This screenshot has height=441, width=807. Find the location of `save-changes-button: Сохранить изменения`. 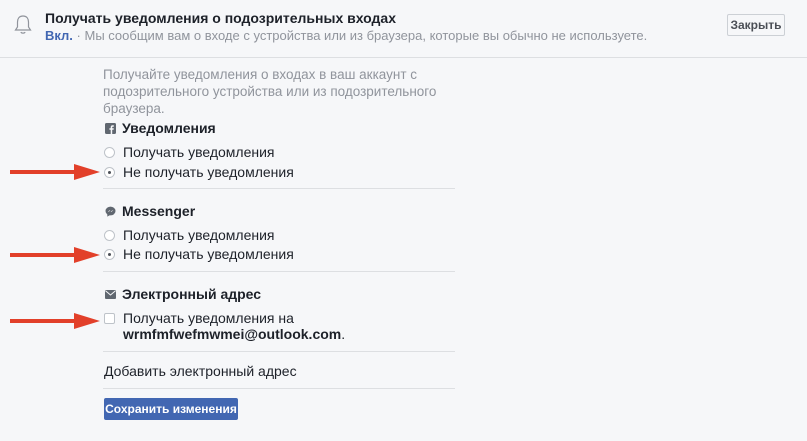

save-changes-button: Сохранить изменения is located at coordinates (171, 409).